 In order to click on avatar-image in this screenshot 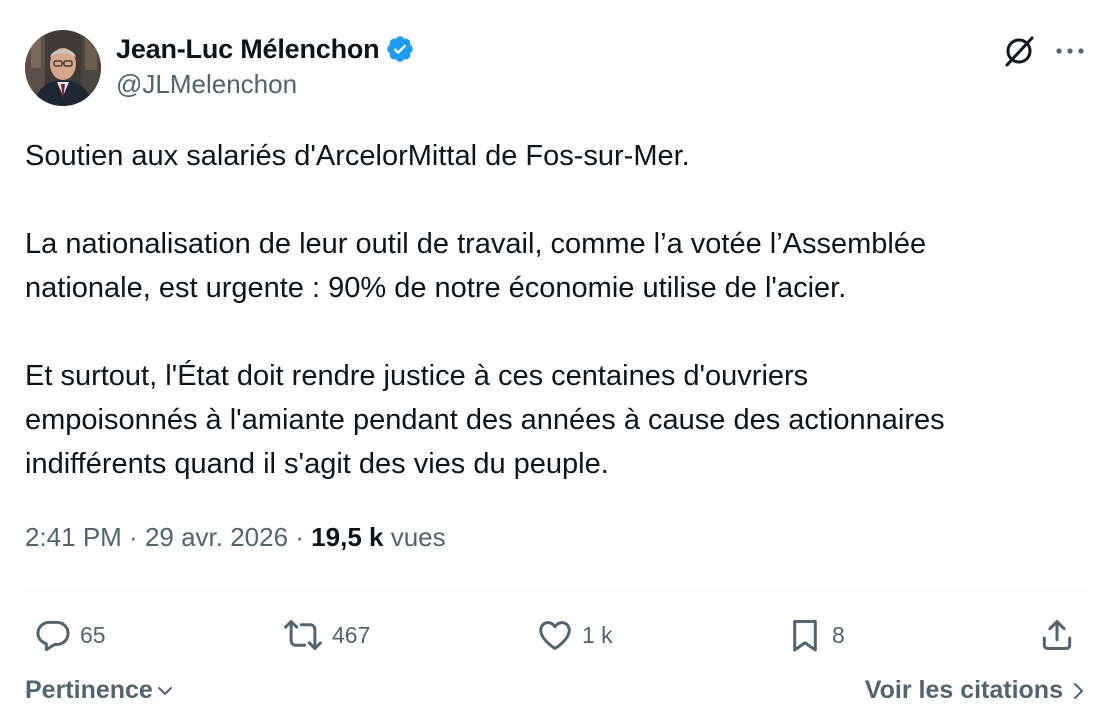, I will do `click(63, 68)`.